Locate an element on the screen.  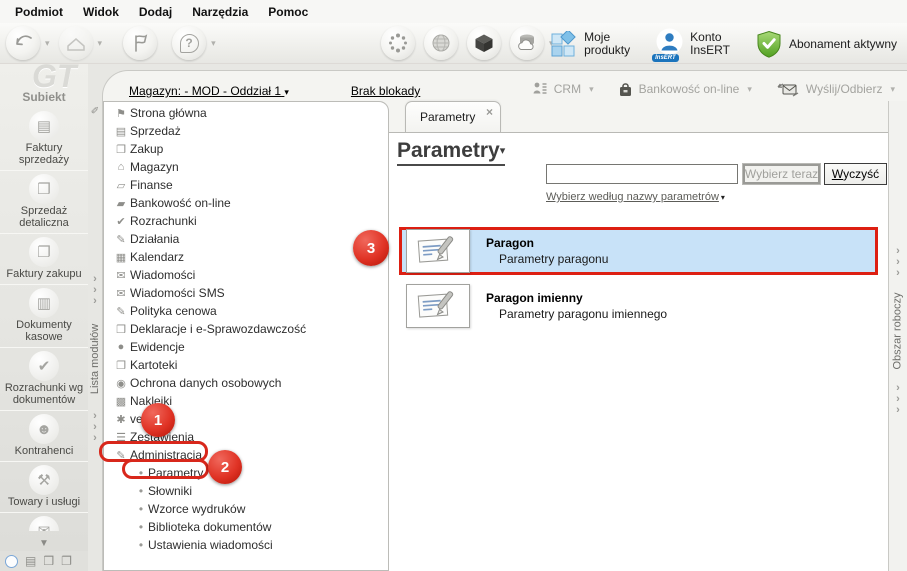
module-minibar: ▤ ❒ ❐ is located at coordinates (44, 561).